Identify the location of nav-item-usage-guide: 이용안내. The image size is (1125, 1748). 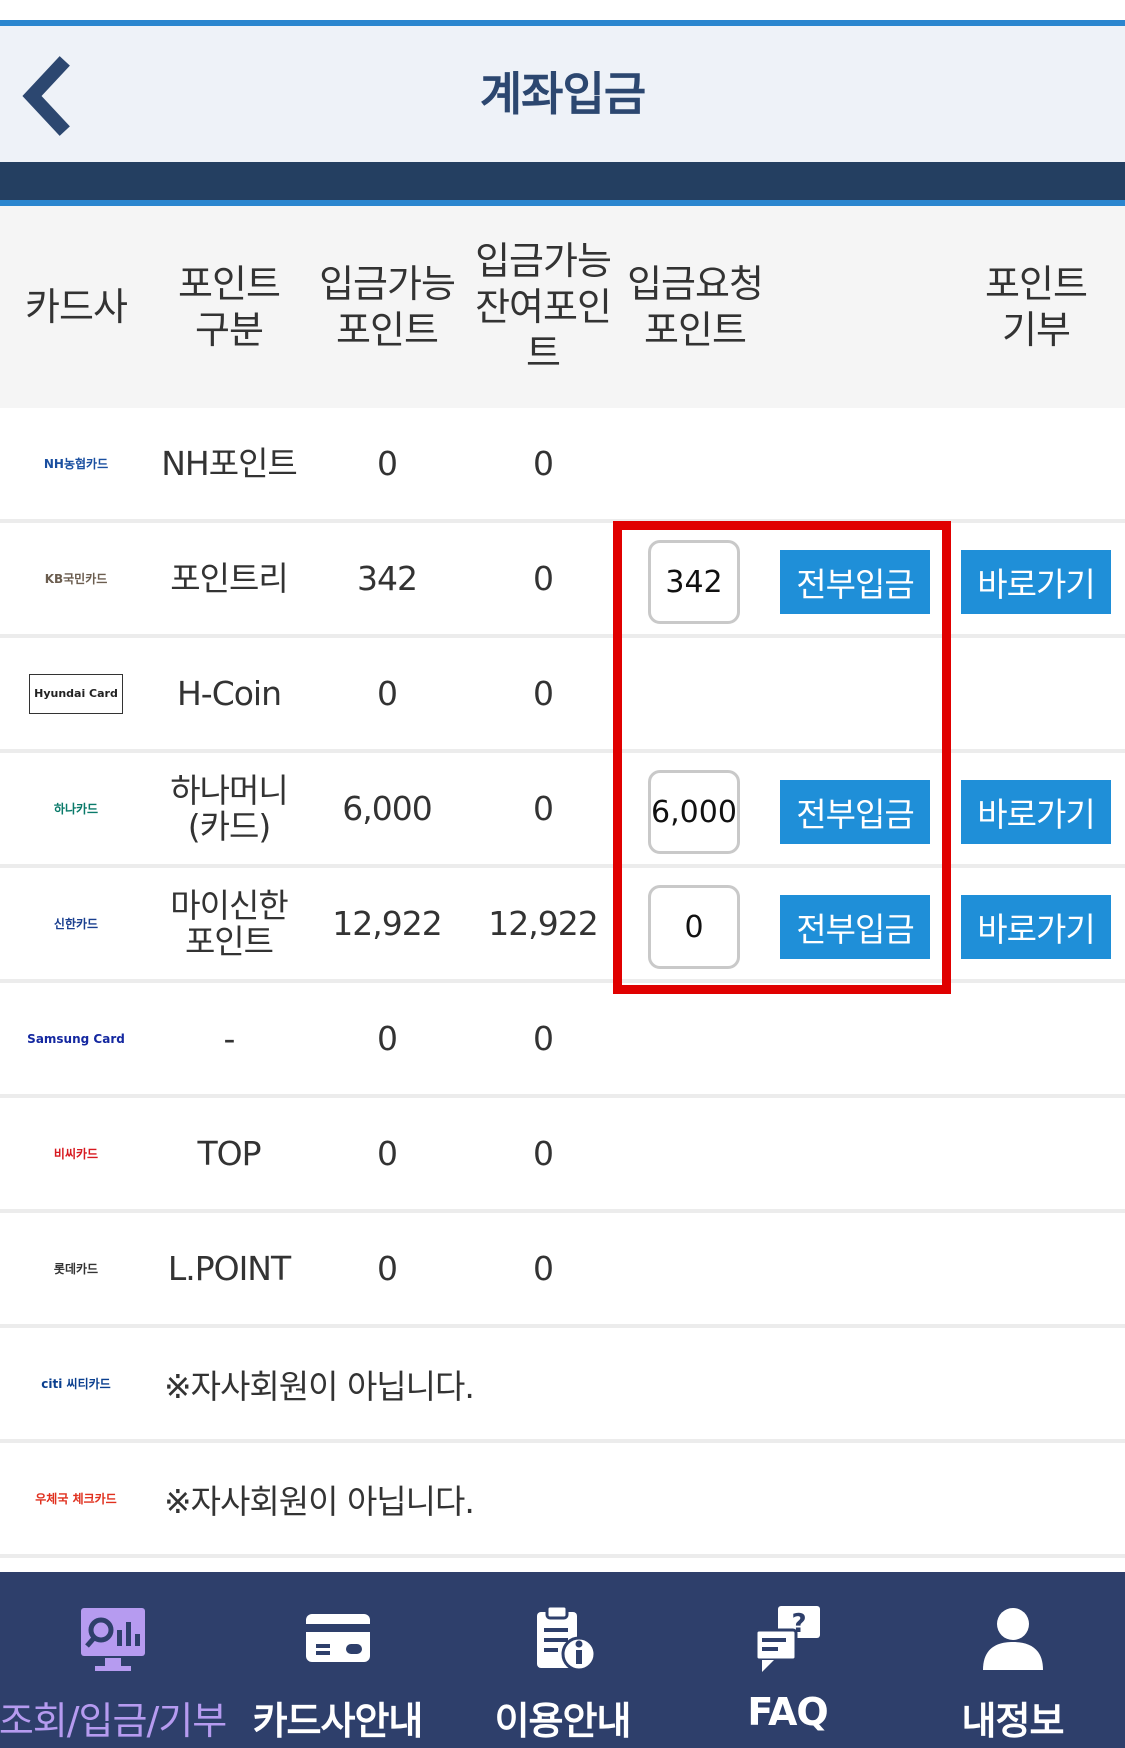
(562, 1660).